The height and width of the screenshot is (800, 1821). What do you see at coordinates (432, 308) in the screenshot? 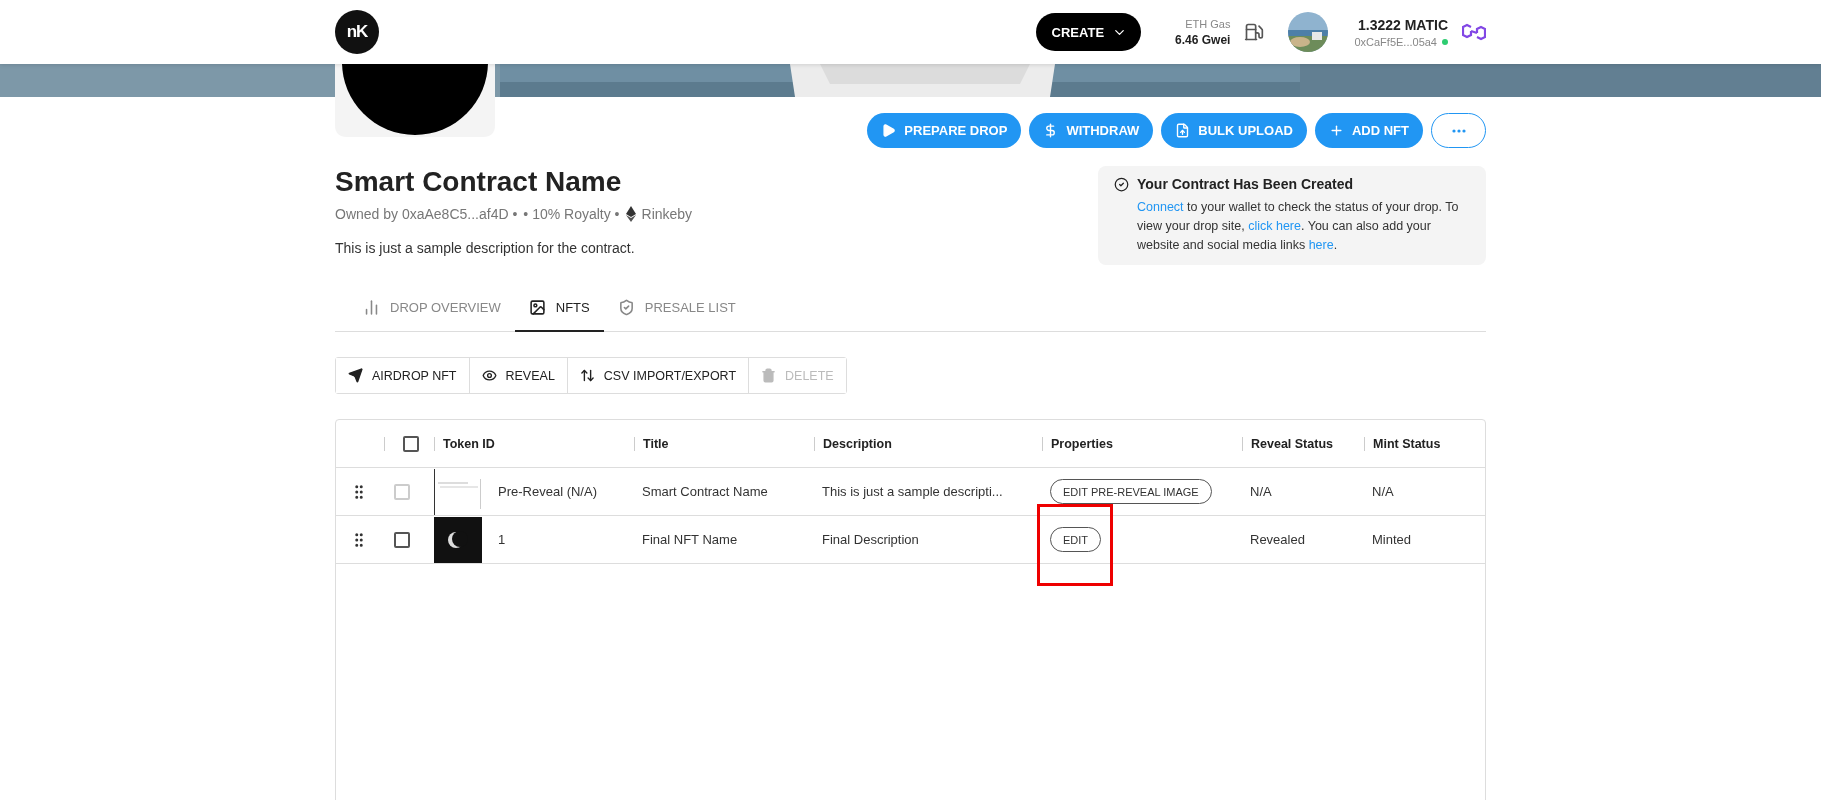
I see `tab: DROP OVERVIEW` at bounding box center [432, 308].